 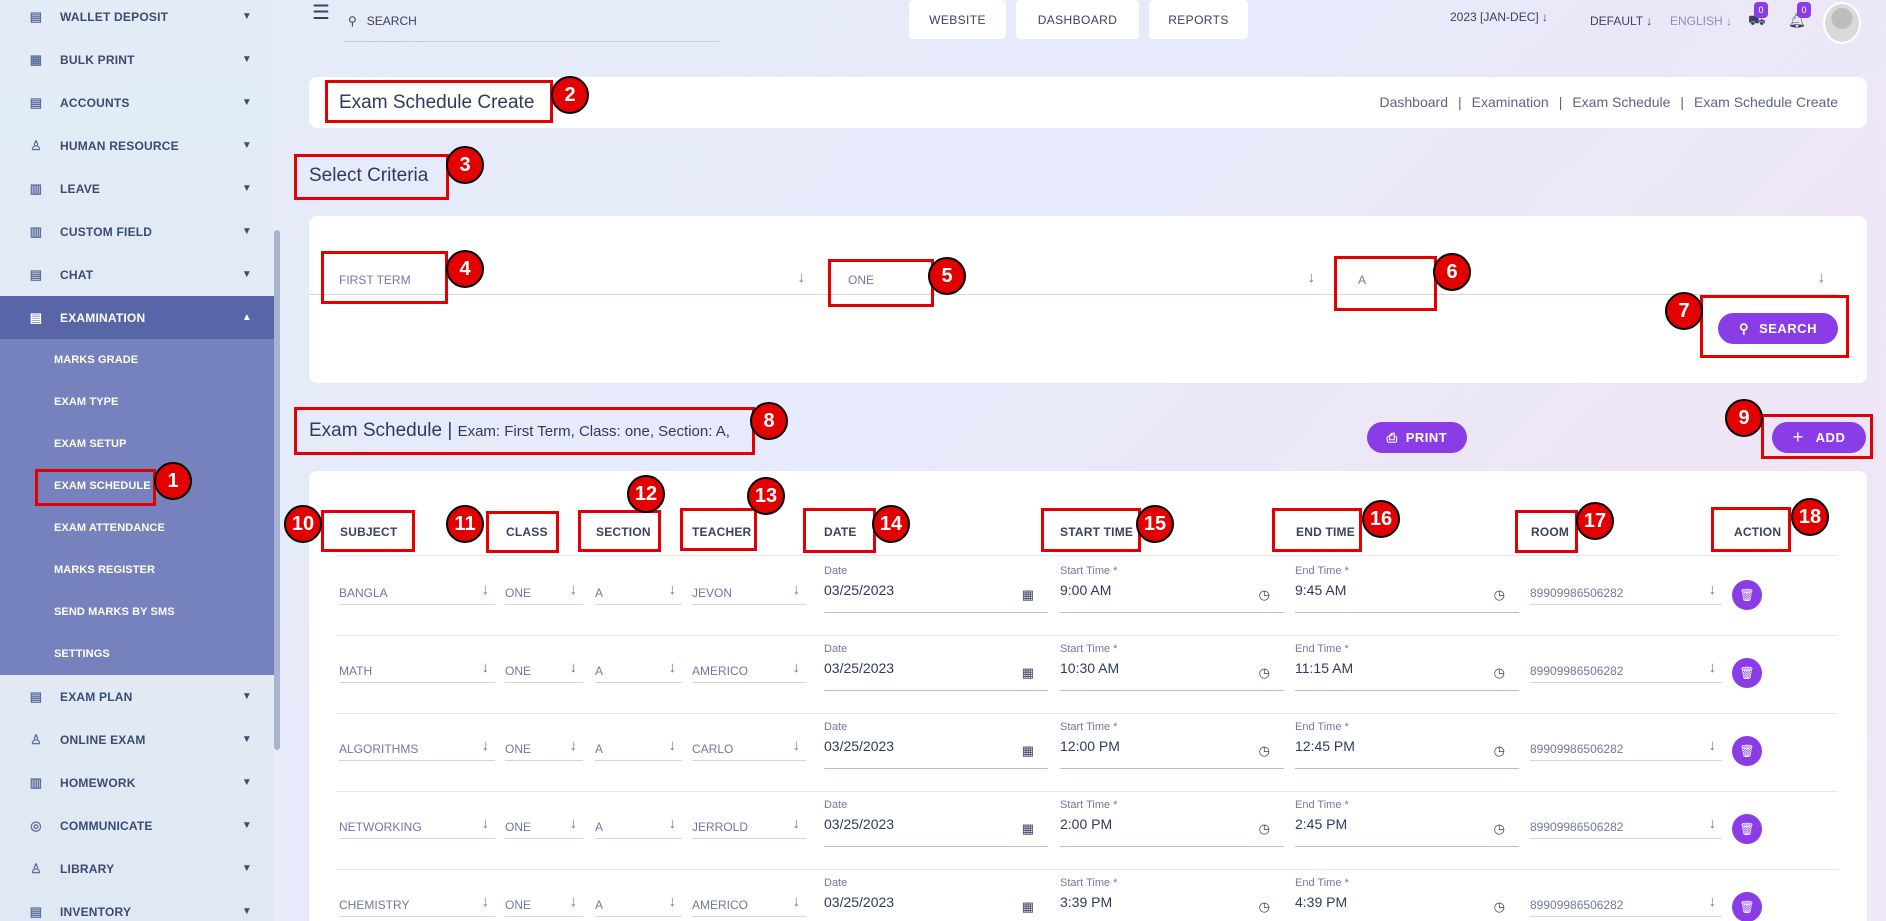 I want to click on end-time-field: End Time * 4:39 PM ◷, so click(x=1407, y=899).